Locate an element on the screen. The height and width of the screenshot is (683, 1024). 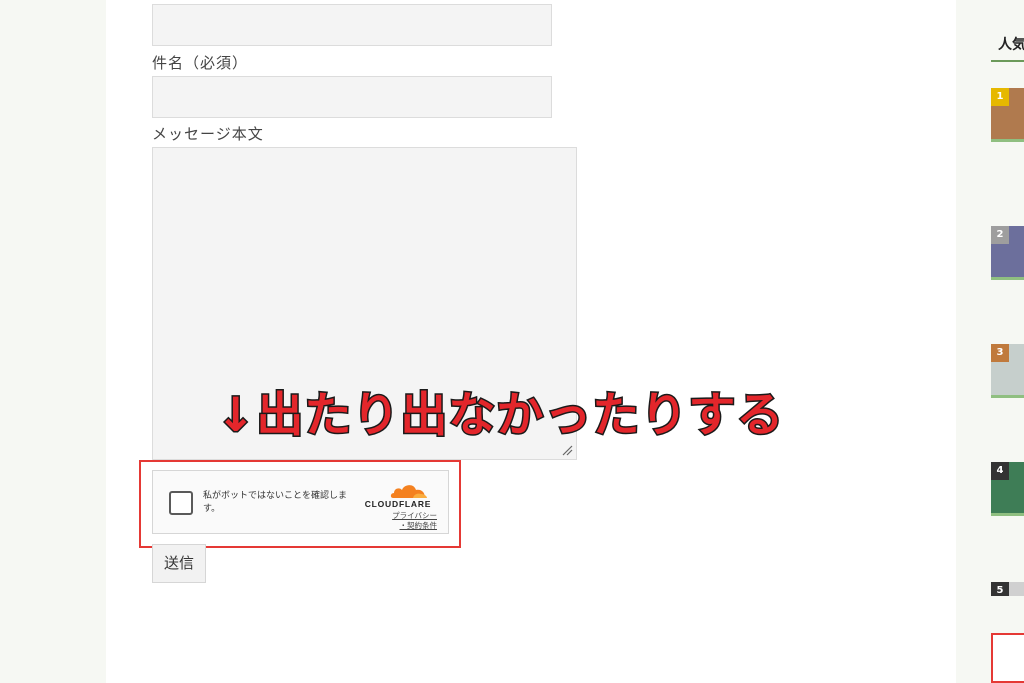
ranking-item-4: 4 is located at coordinates (1007, 489).